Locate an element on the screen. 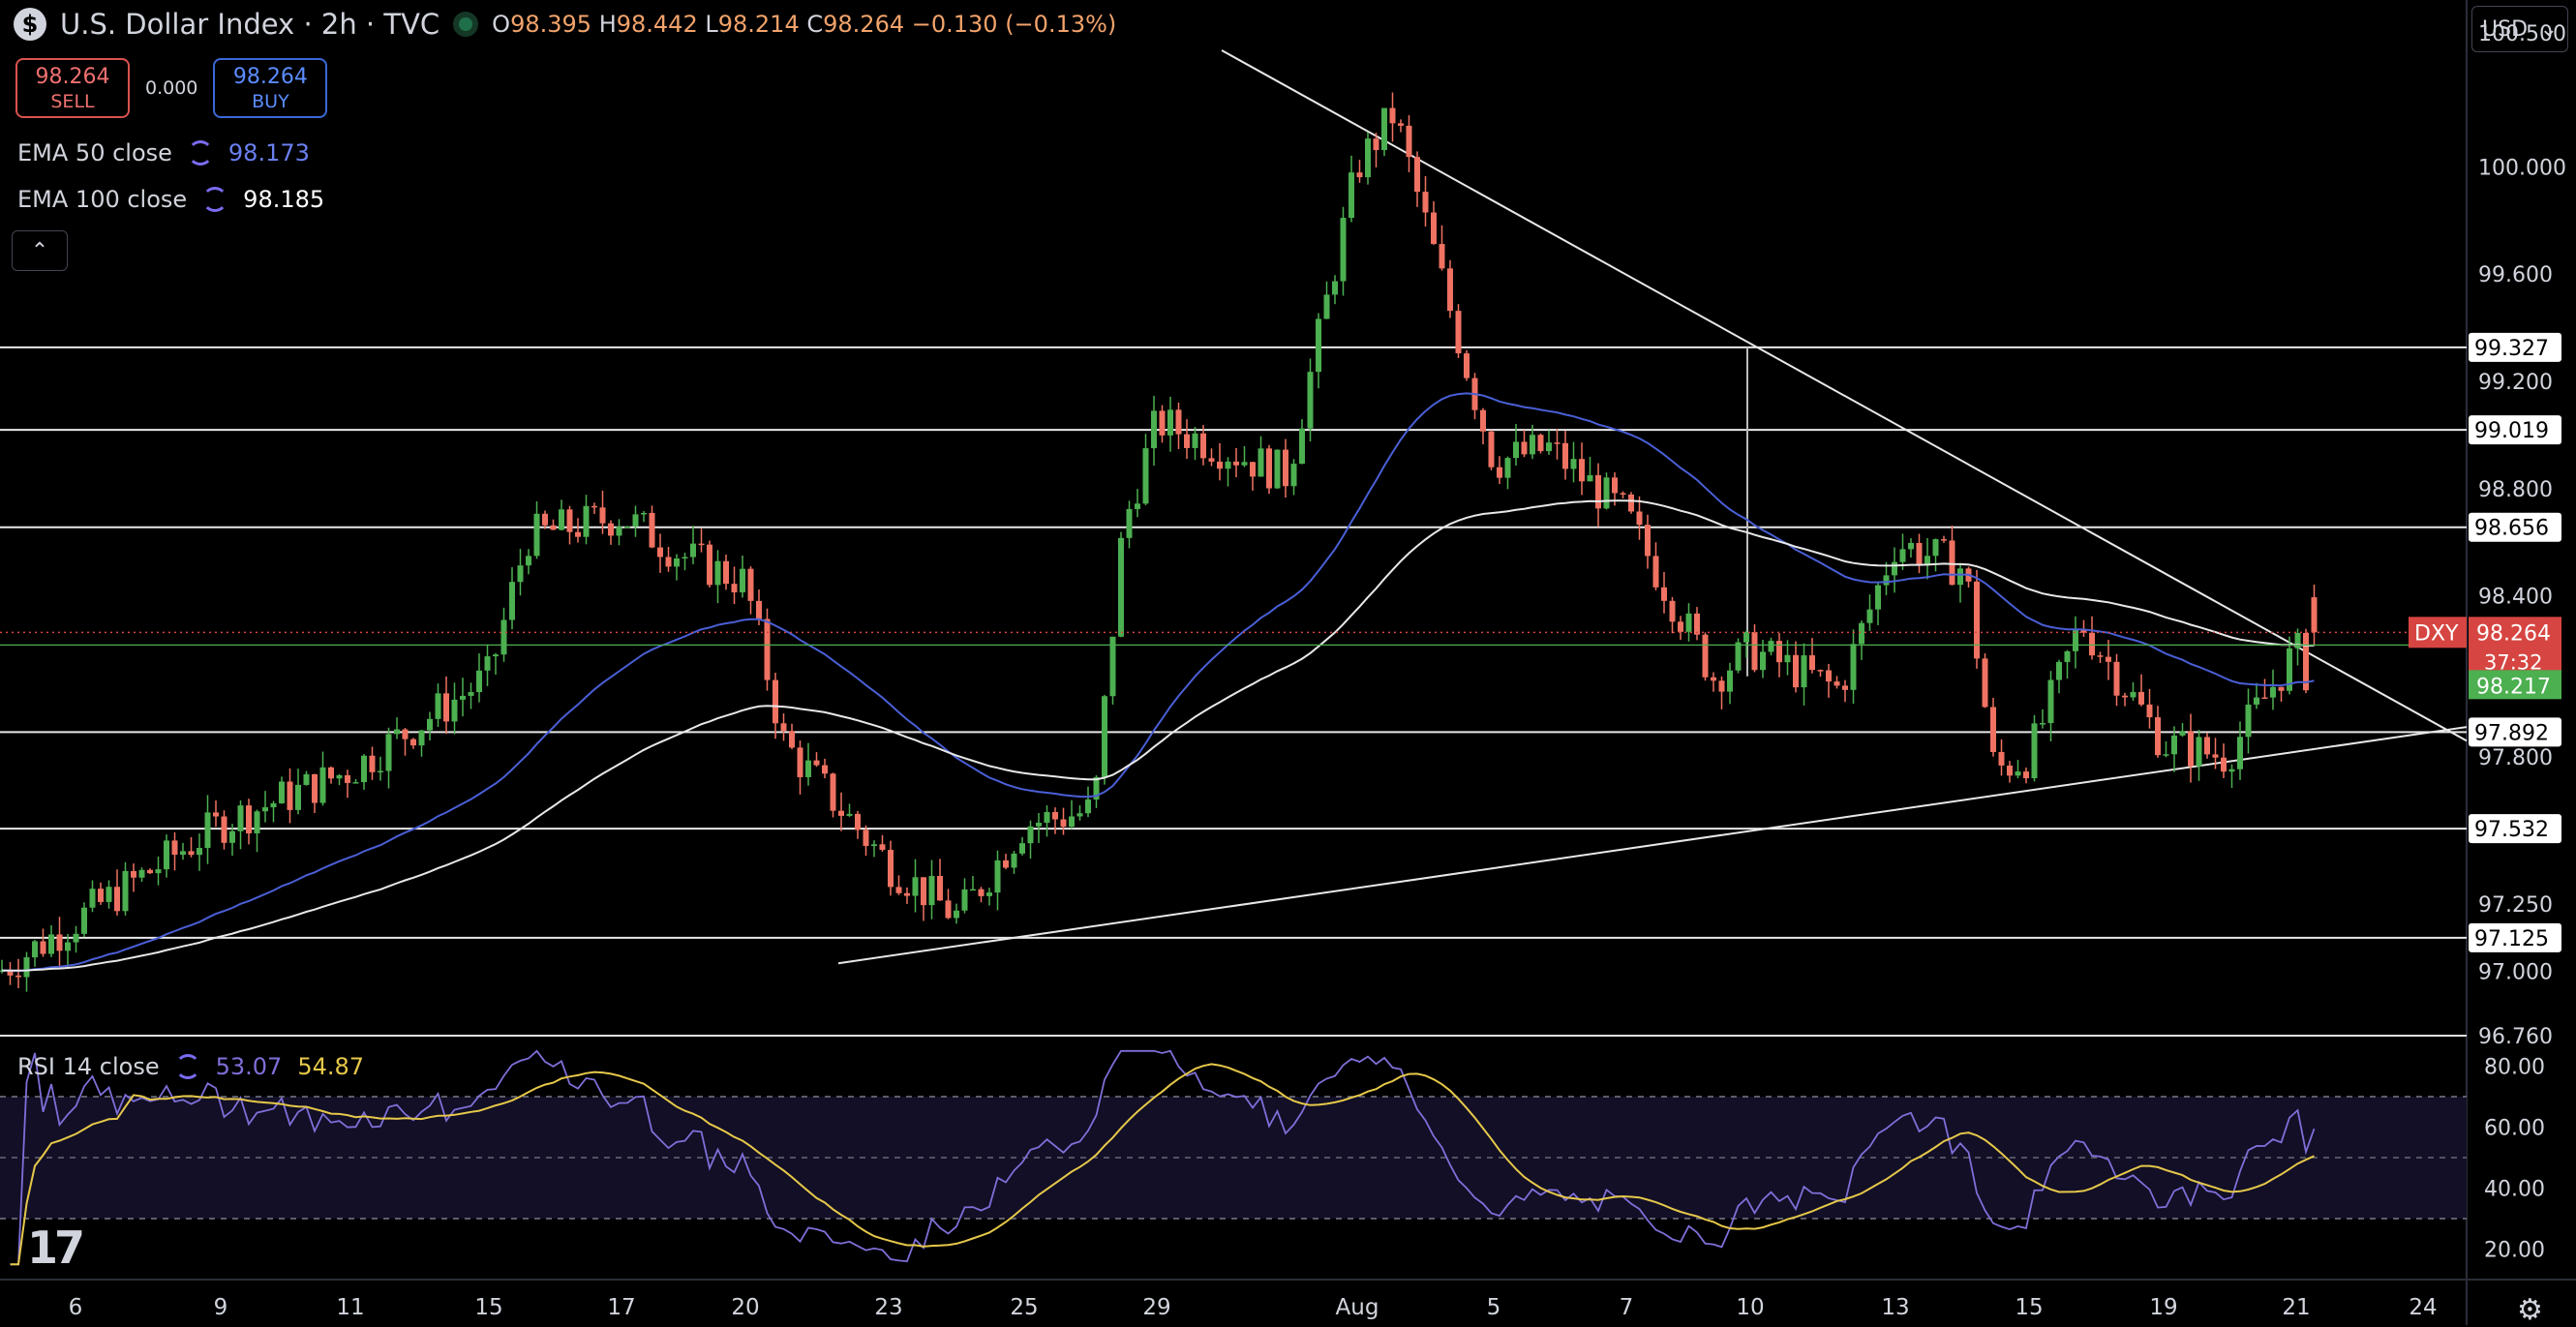 Image resolution: width=2576 pixels, height=1327 pixels. level-price-label: 99.019 is located at coordinates (2511, 431).